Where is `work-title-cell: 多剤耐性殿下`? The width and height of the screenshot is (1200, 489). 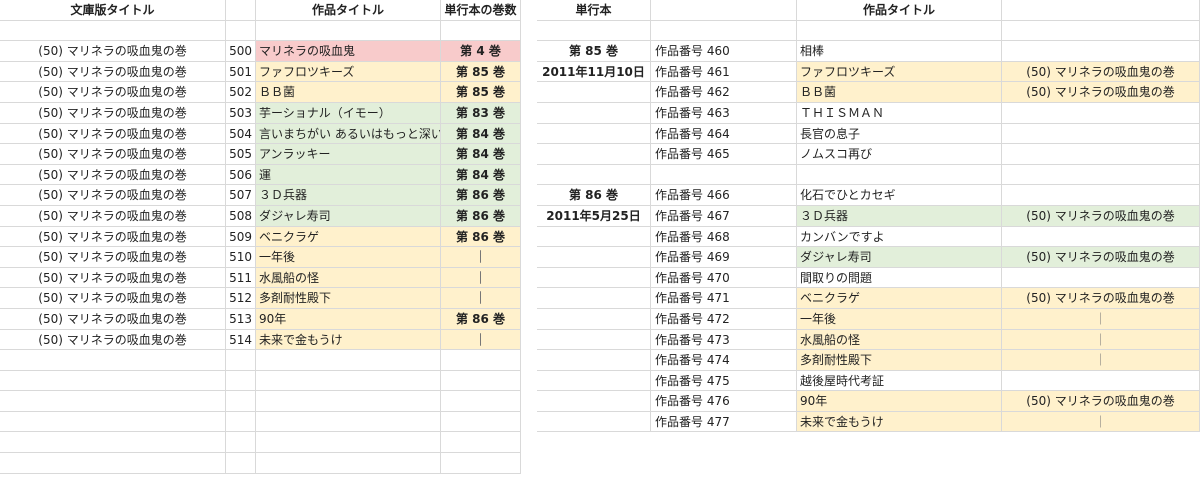
work-title-cell: 多剤耐性殿下 is located at coordinates (348, 298).